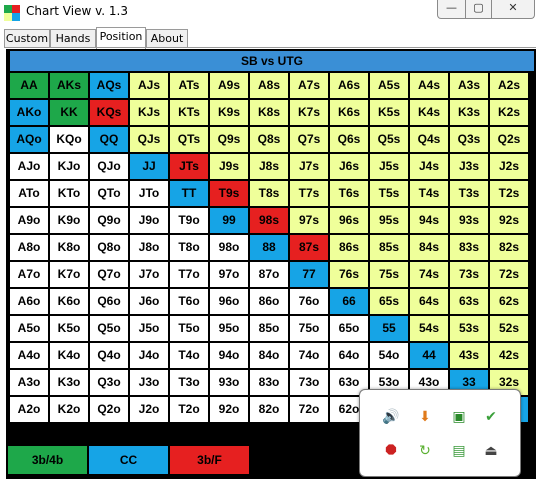 The image size is (536, 479). What do you see at coordinates (229, 220) in the screenshot?
I see `hand-cell: 99` at bounding box center [229, 220].